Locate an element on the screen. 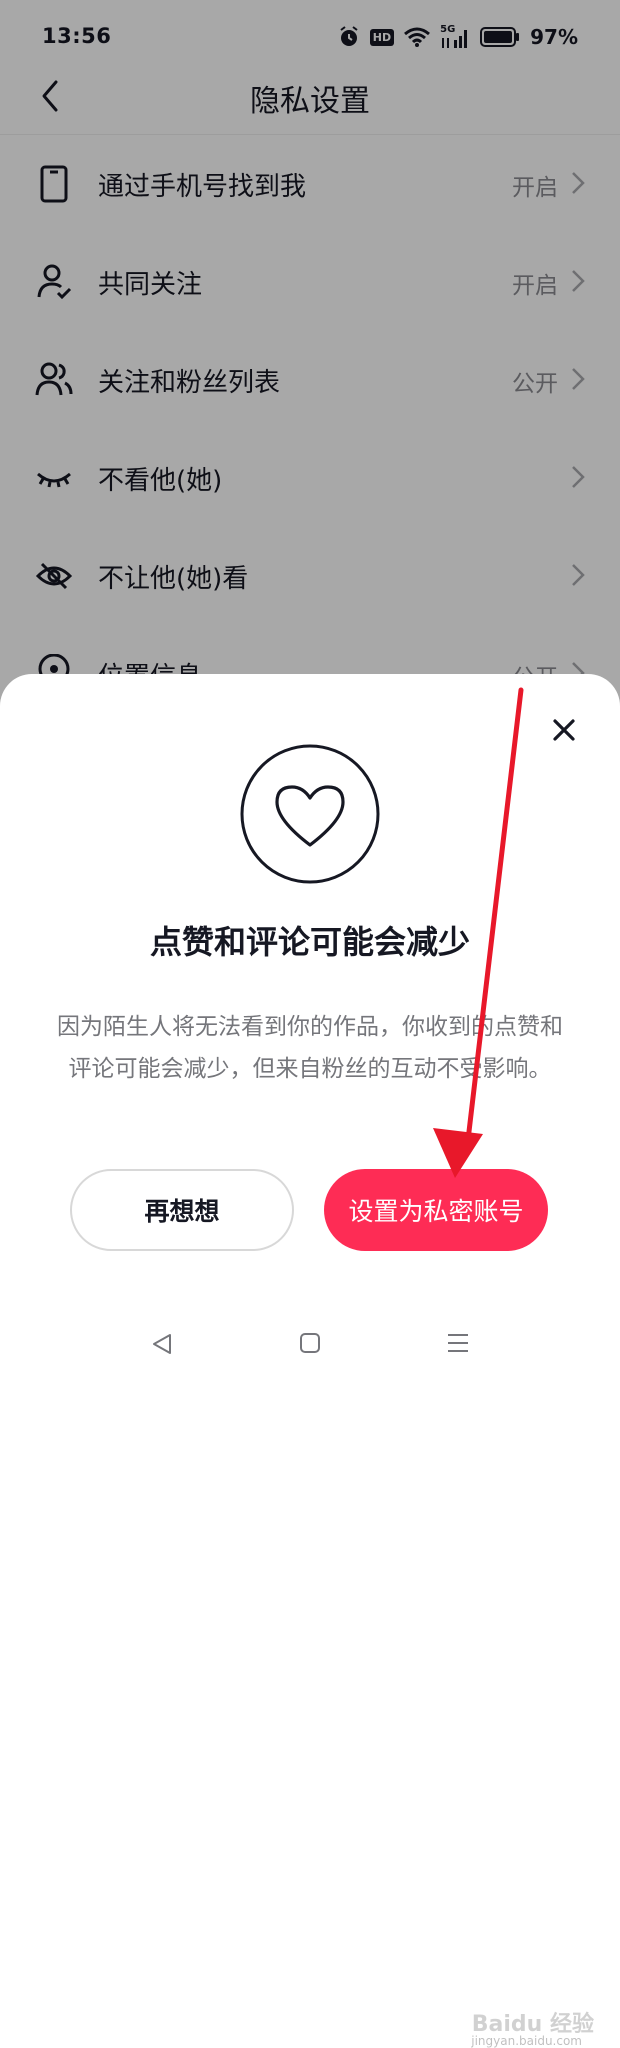  dialog-title: 点赞和评论可能会减少 is located at coordinates (309, 942).